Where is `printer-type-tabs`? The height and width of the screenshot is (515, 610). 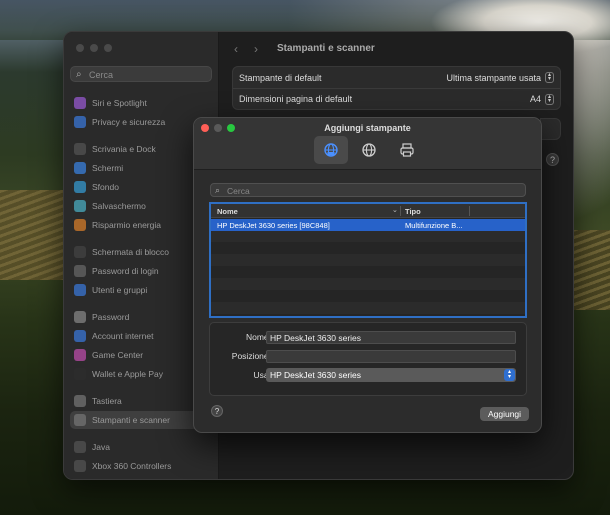 printer-type-tabs is located at coordinates (369, 150).